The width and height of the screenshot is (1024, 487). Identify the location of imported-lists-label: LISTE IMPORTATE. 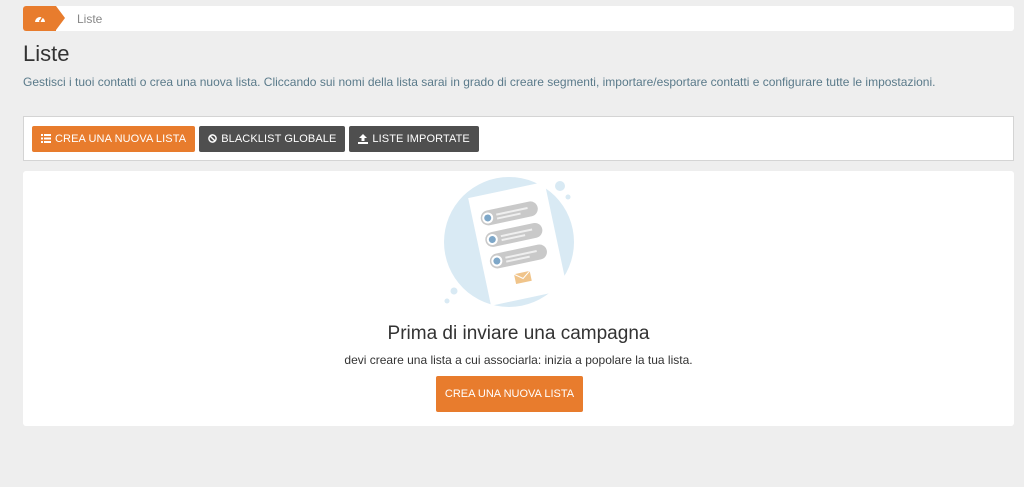
(421, 138).